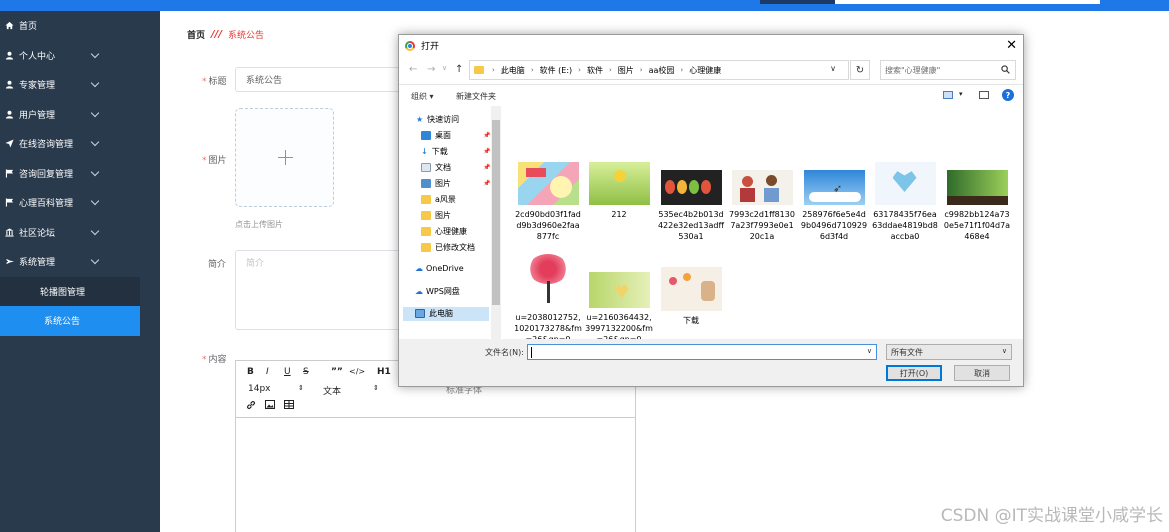  I want to click on file-name: 63178435f76ea63ddae4819bd8accba0, so click(905, 225).